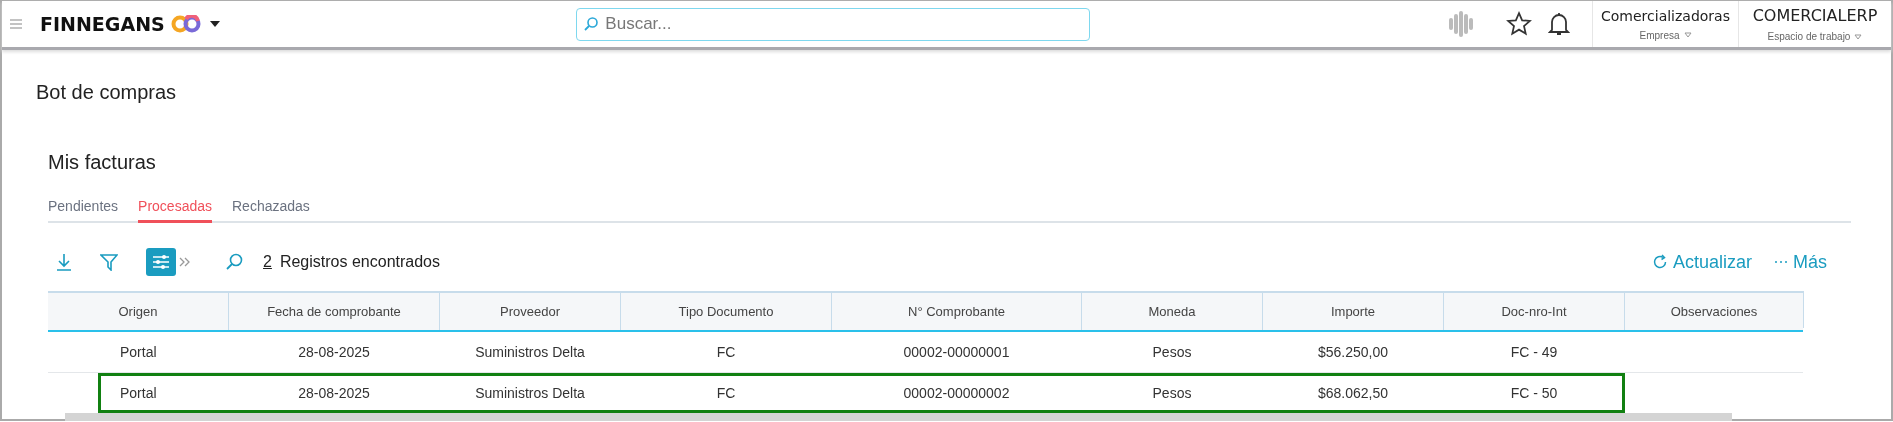 The image size is (1893, 422). What do you see at coordinates (956, 393) in the screenshot?
I see `table-cell: 00002-00000002` at bounding box center [956, 393].